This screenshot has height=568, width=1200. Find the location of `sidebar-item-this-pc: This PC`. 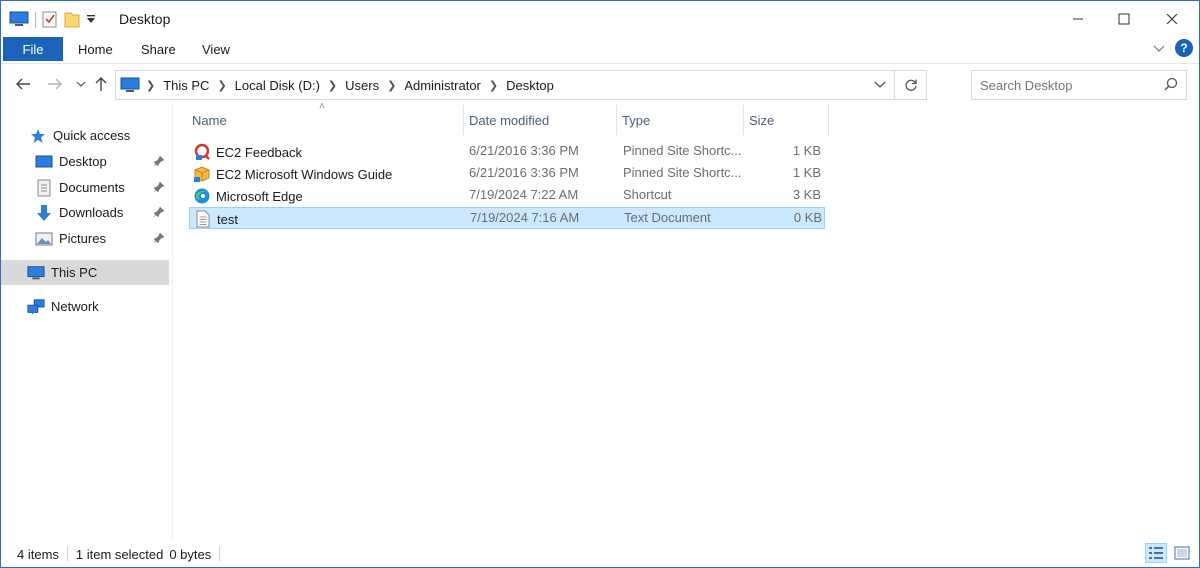

sidebar-item-this-pc: This PC is located at coordinates (85, 272).